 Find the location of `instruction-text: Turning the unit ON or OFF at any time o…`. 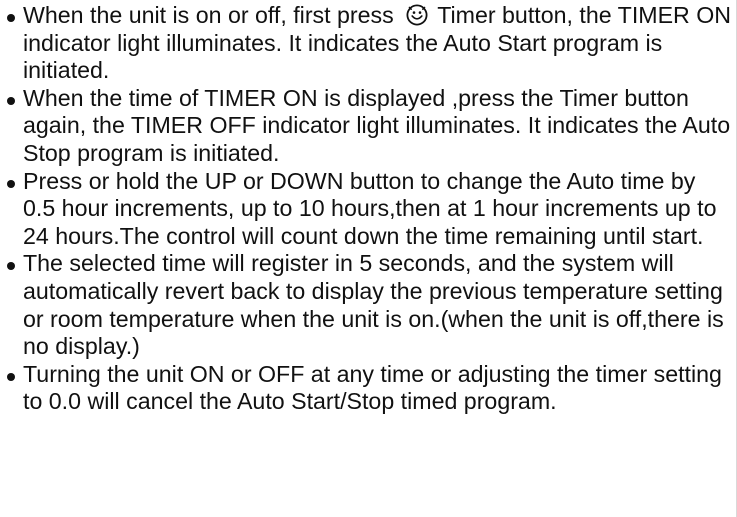

instruction-text: Turning the unit ON or OFF at any time o… is located at coordinates (372, 387).